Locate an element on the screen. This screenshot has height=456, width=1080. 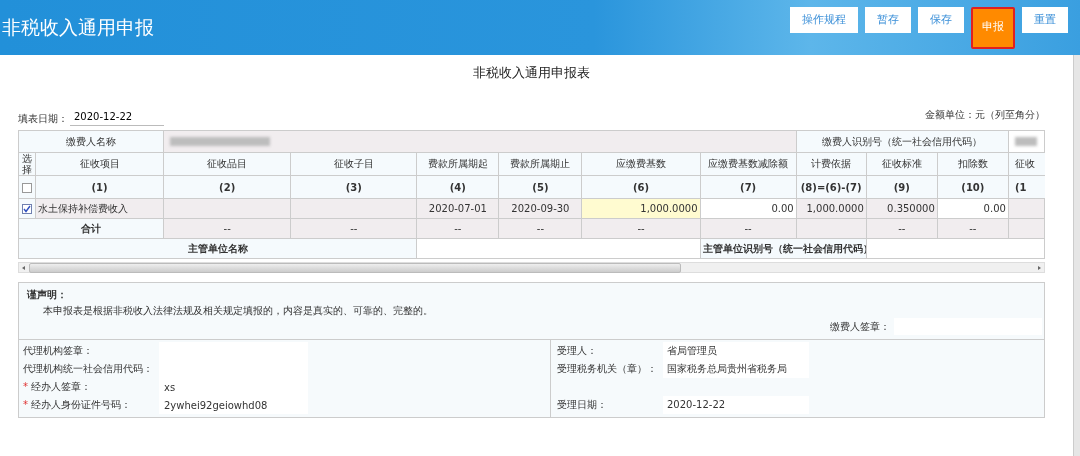
unit-note: 金额单位：元（列至角分） is located at coordinates (985, 115).